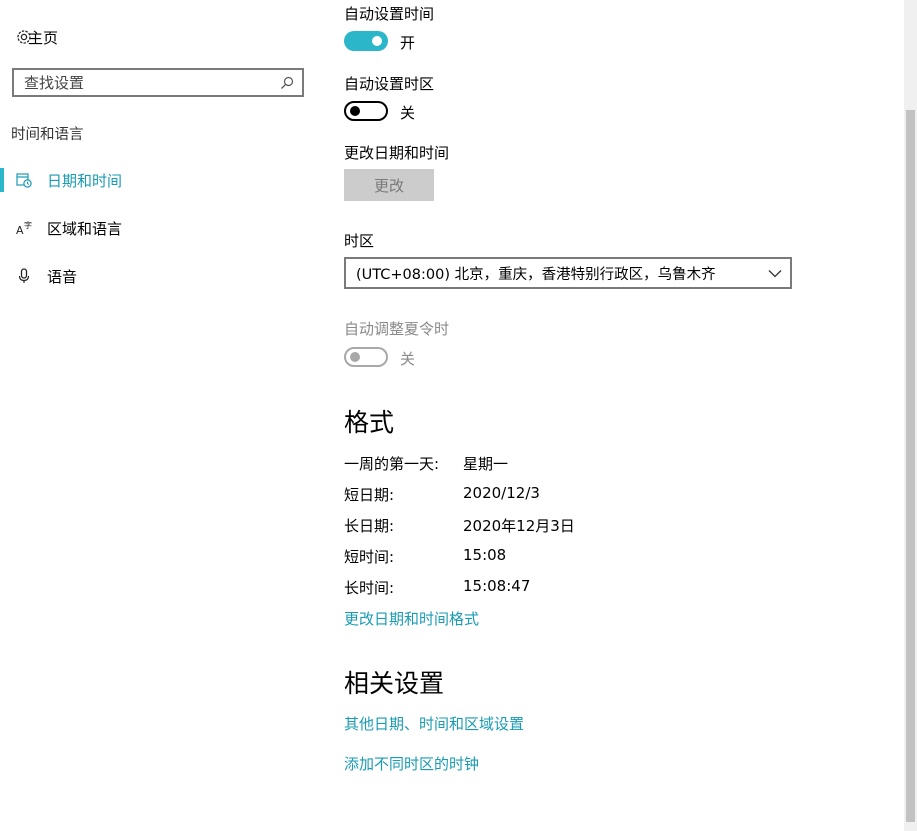 The height and width of the screenshot is (831, 917). Describe the element at coordinates (150, 276) in the screenshot. I see `sidebar-item-speech: 语音` at that location.